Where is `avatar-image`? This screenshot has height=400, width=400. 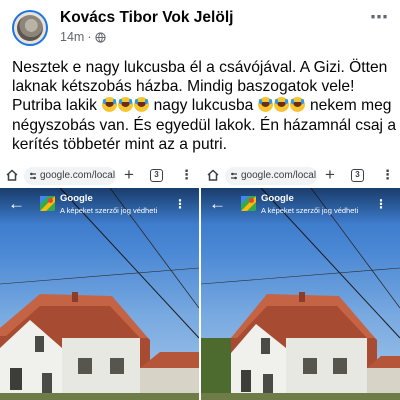 avatar-image is located at coordinates (30, 28).